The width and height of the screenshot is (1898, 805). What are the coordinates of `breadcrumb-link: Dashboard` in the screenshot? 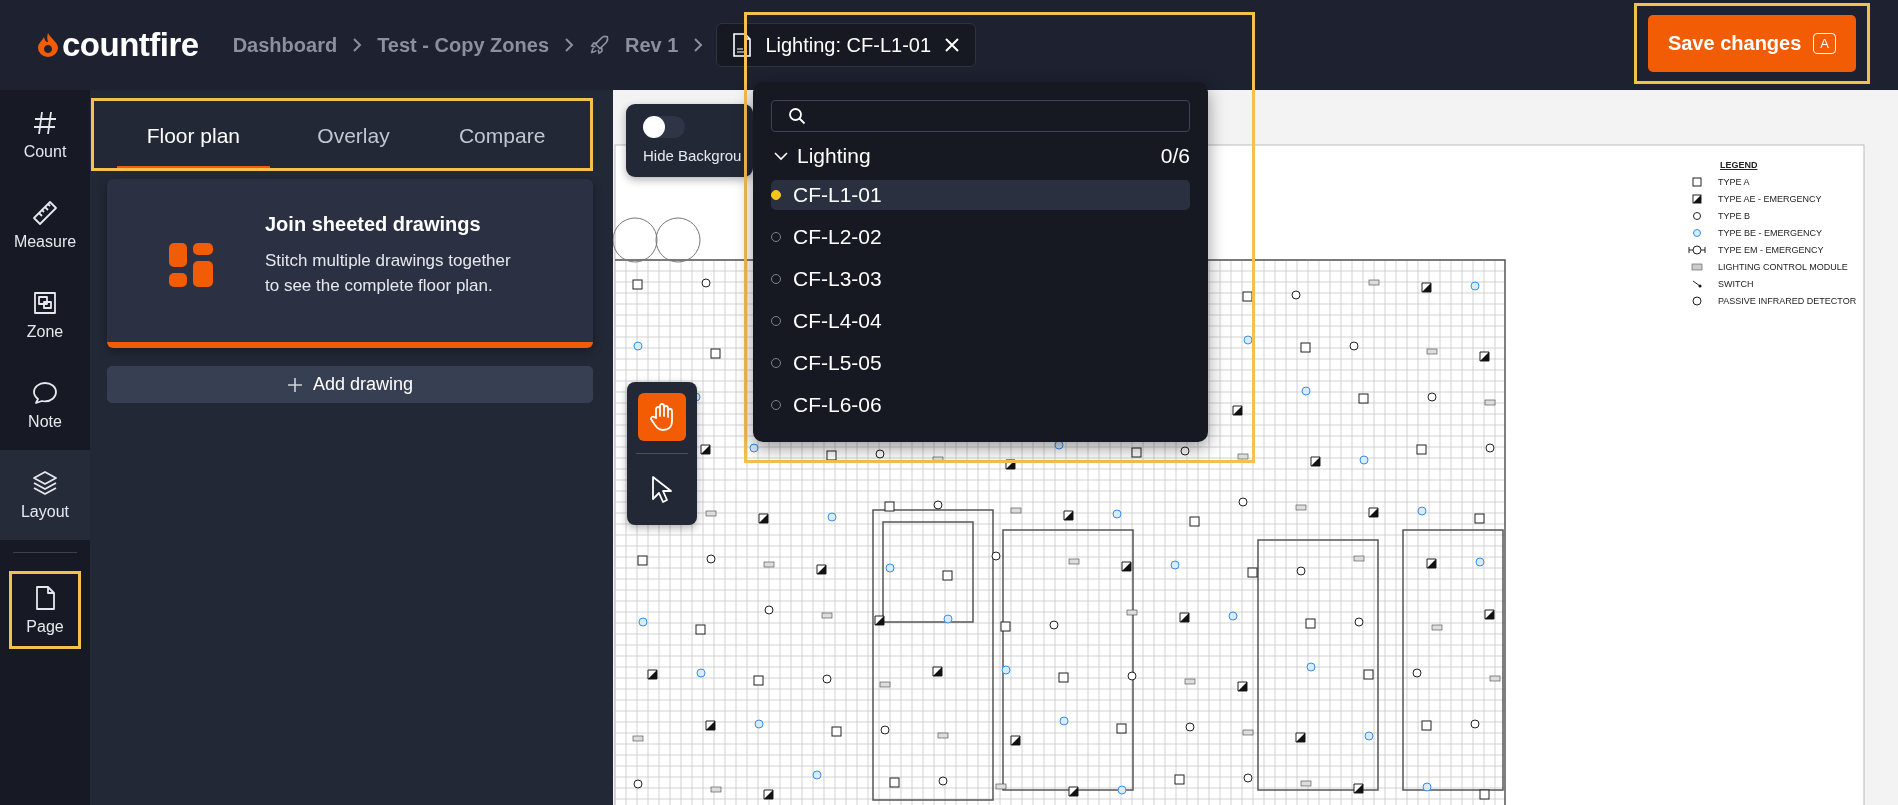 It's located at (285, 45).